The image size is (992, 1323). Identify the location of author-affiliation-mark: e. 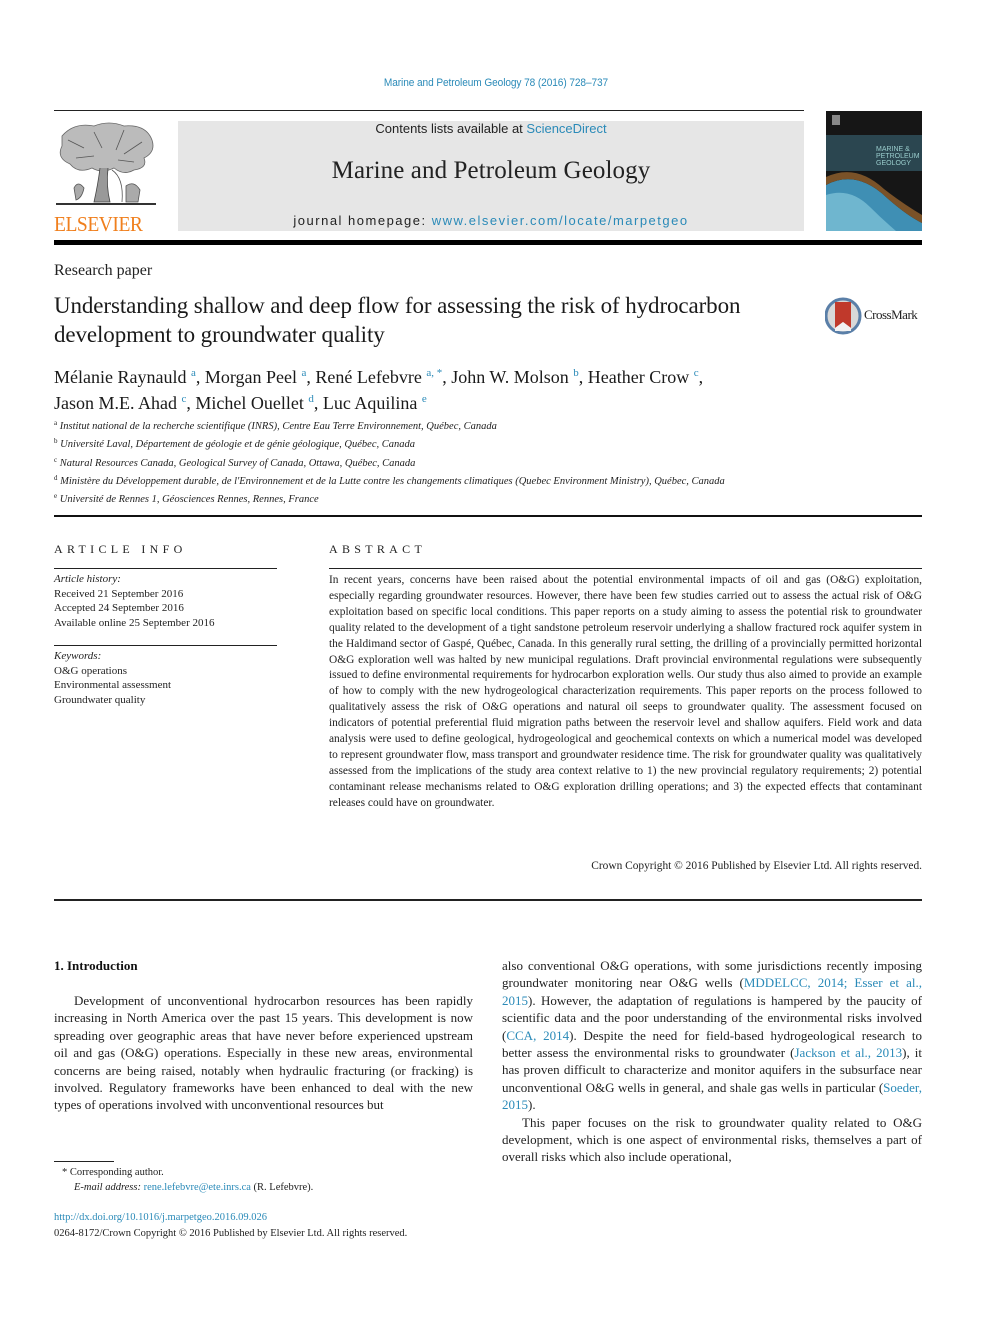
(424, 399).